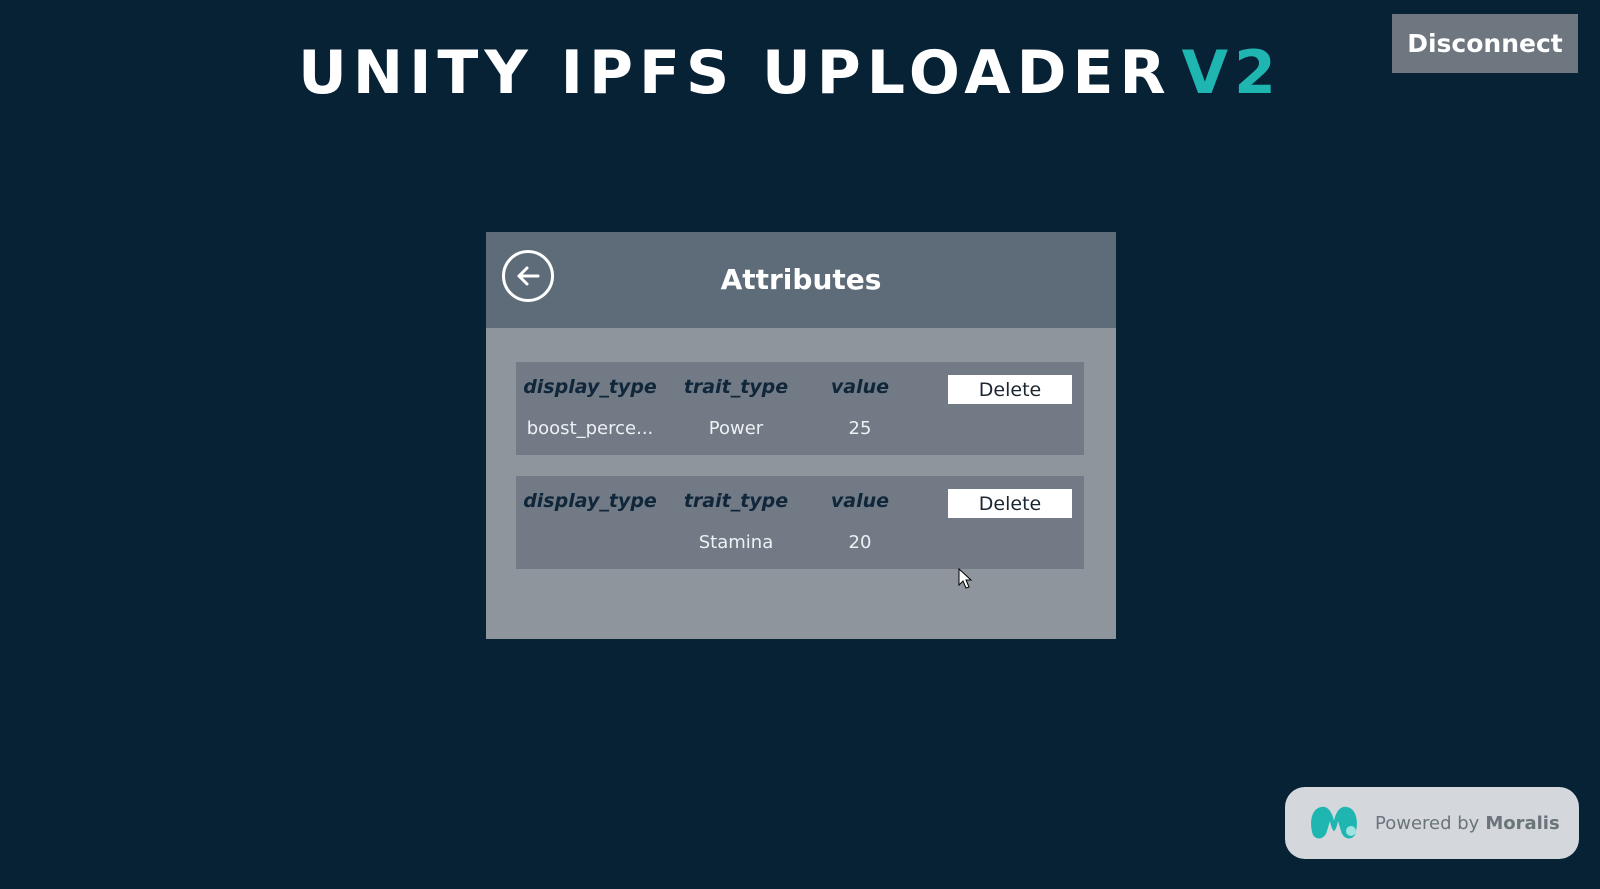 The width and height of the screenshot is (1600, 889). I want to click on app-title: UNITY IPFS UPLOADER V2, so click(800, 73).